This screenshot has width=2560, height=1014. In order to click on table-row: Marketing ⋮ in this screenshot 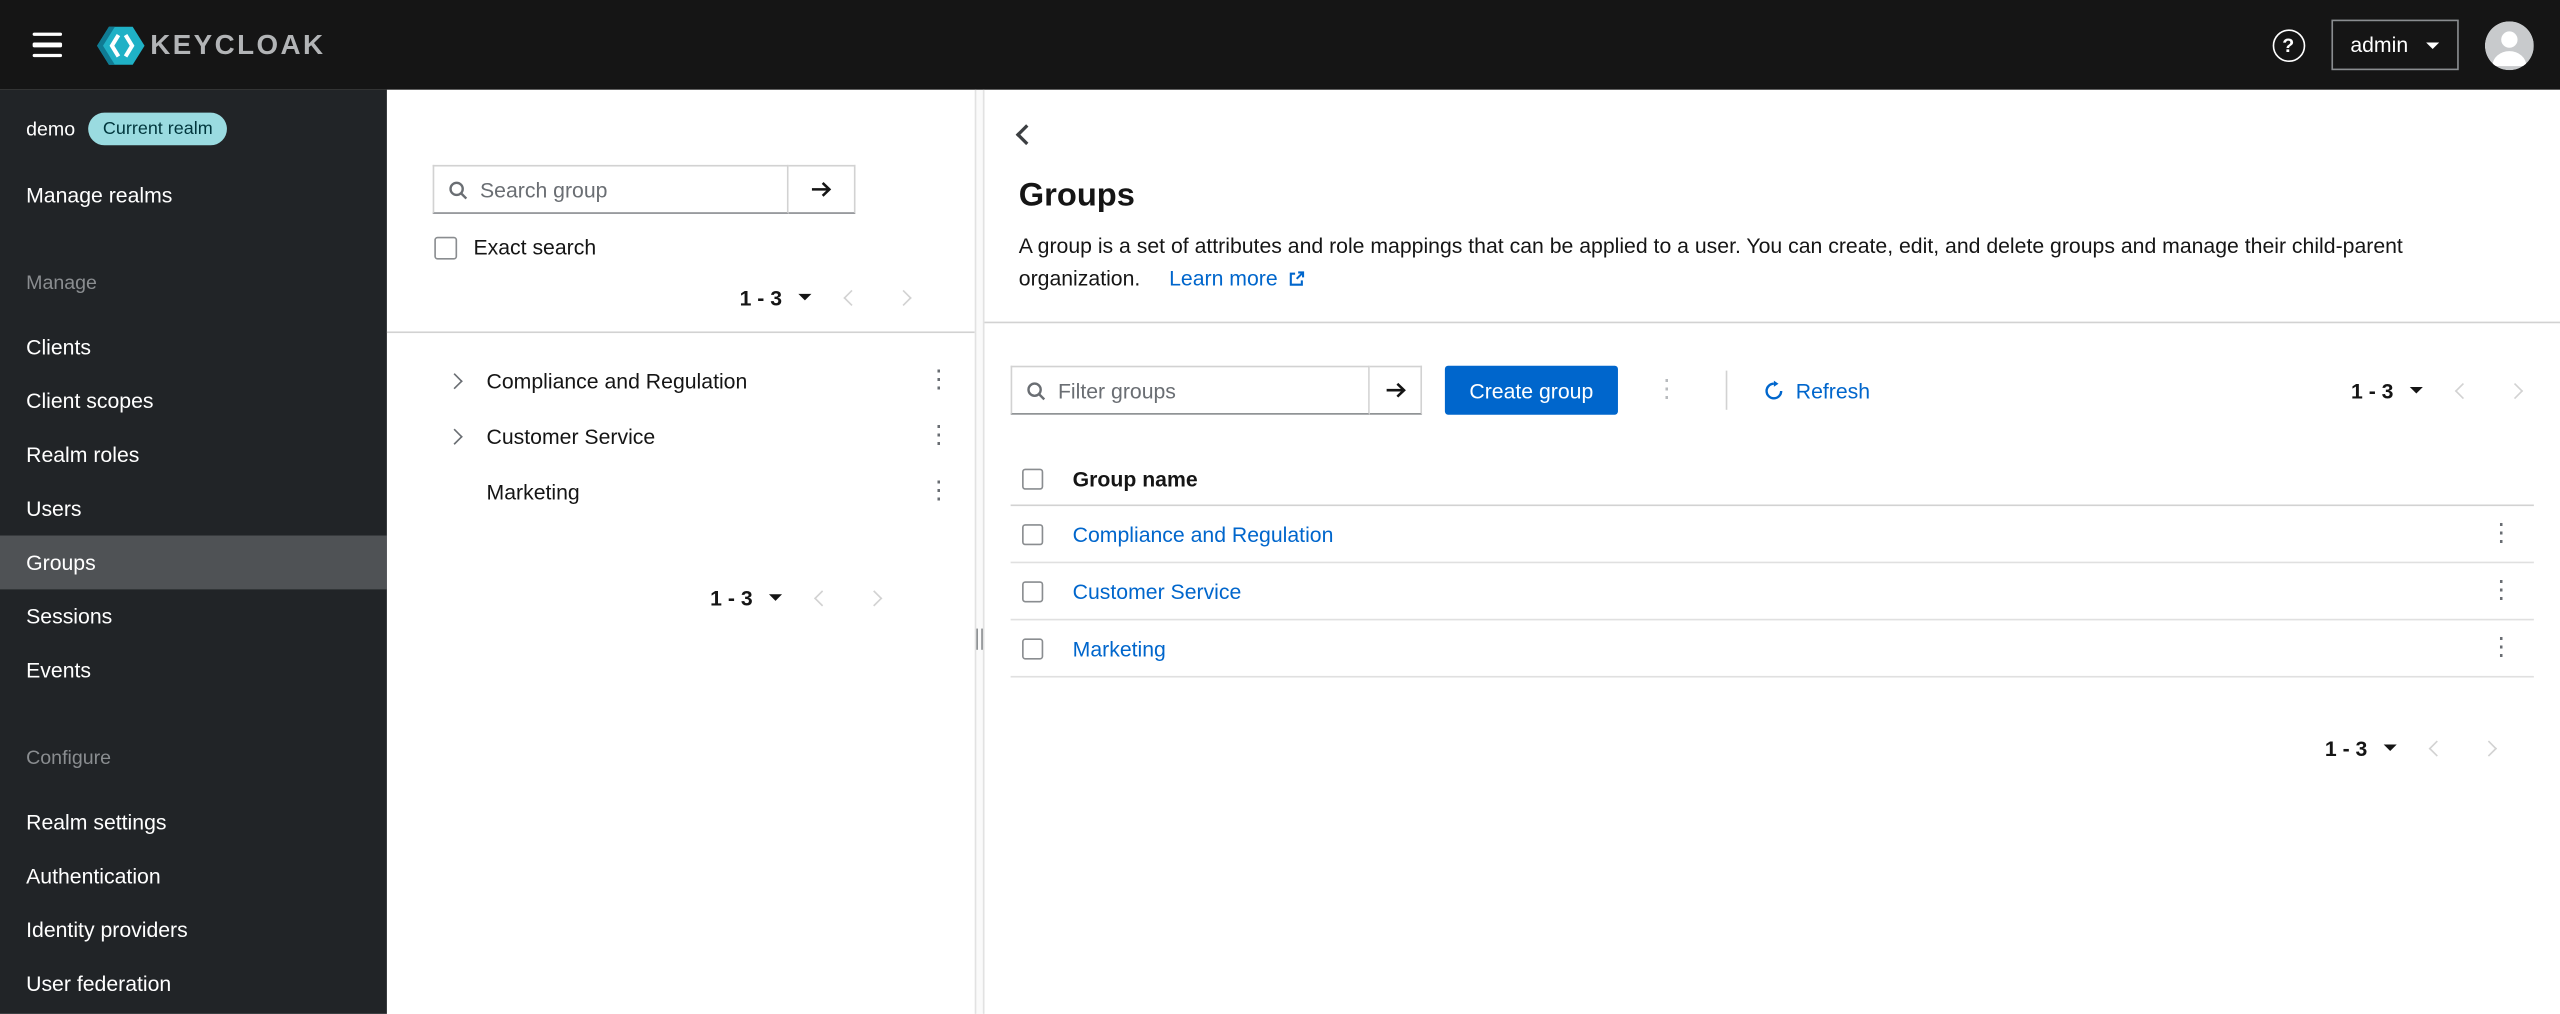, I will do `click(1772, 649)`.